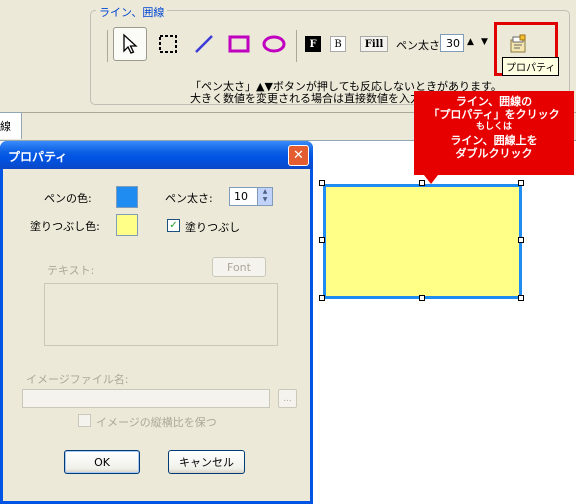 The height and width of the screenshot is (504, 576). I want to click on dashed-rect-icon, so click(168, 44).